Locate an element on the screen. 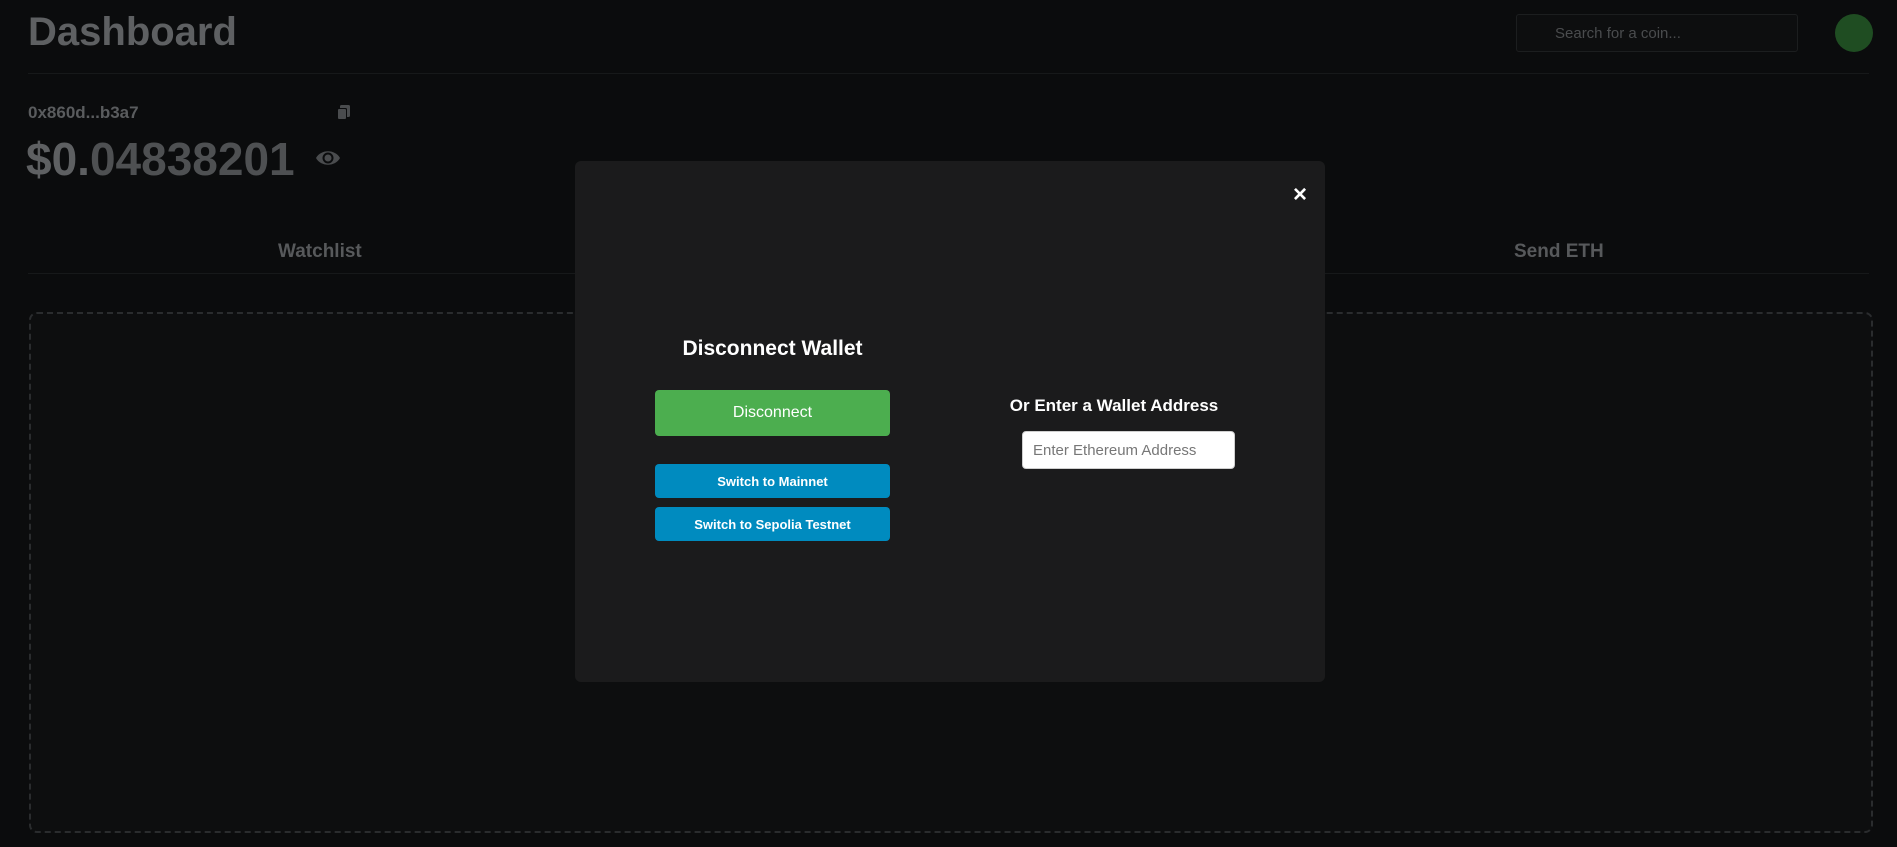 Image resolution: width=1897 pixels, height=847 pixels. close-icon: × is located at coordinates (1300, 195).